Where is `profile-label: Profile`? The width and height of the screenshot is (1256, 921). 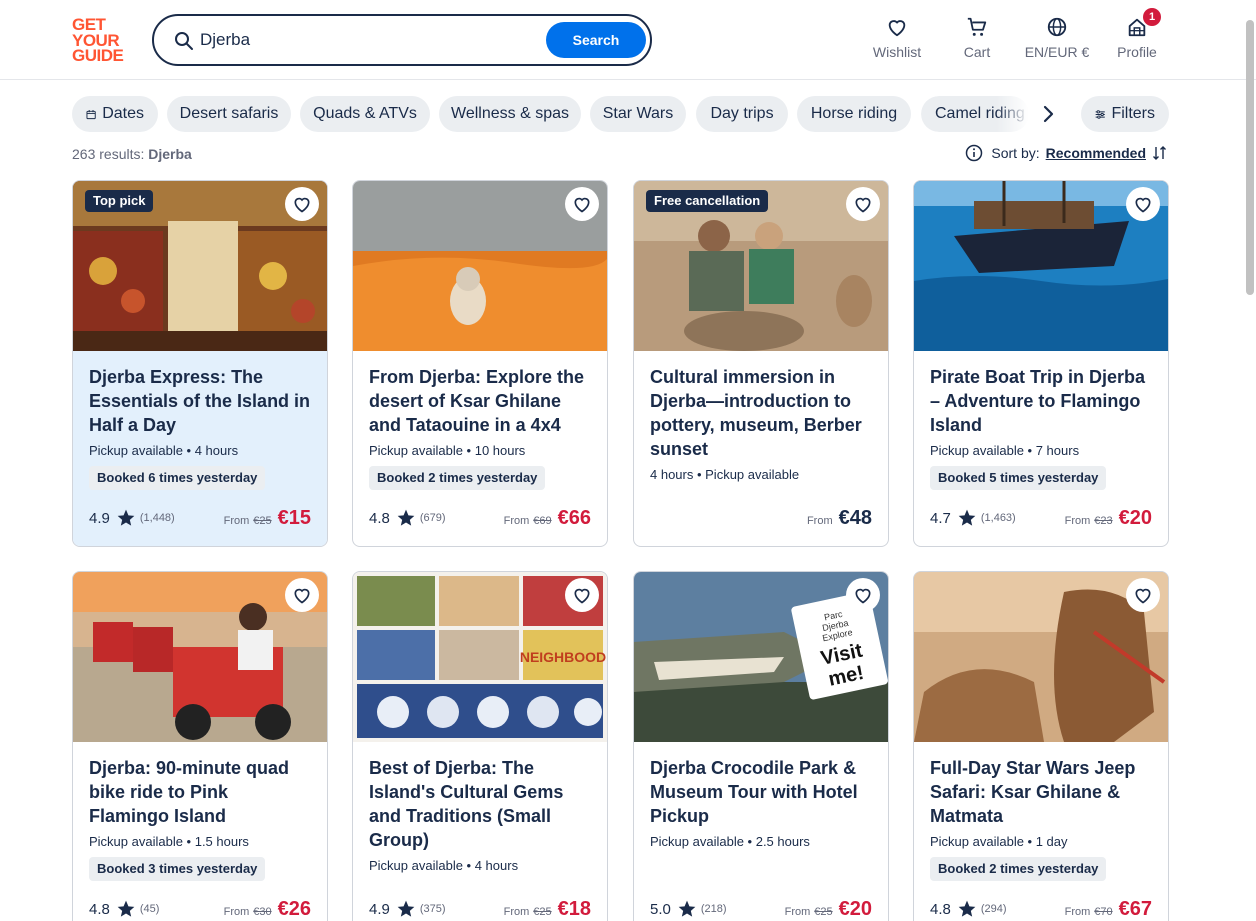 profile-label: Profile is located at coordinates (1137, 52).